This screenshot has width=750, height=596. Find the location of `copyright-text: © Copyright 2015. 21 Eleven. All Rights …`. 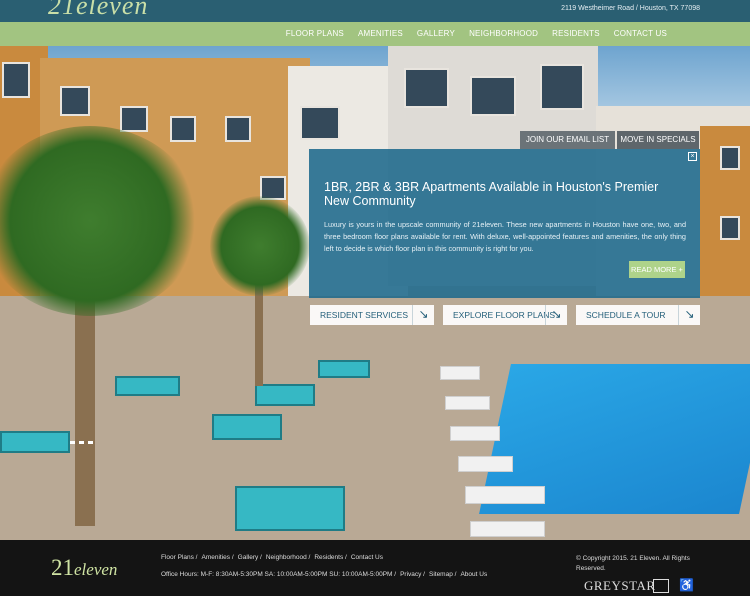

copyright-text: © Copyright 2015. 21 Eleven. All Rights … is located at coordinates (633, 563).